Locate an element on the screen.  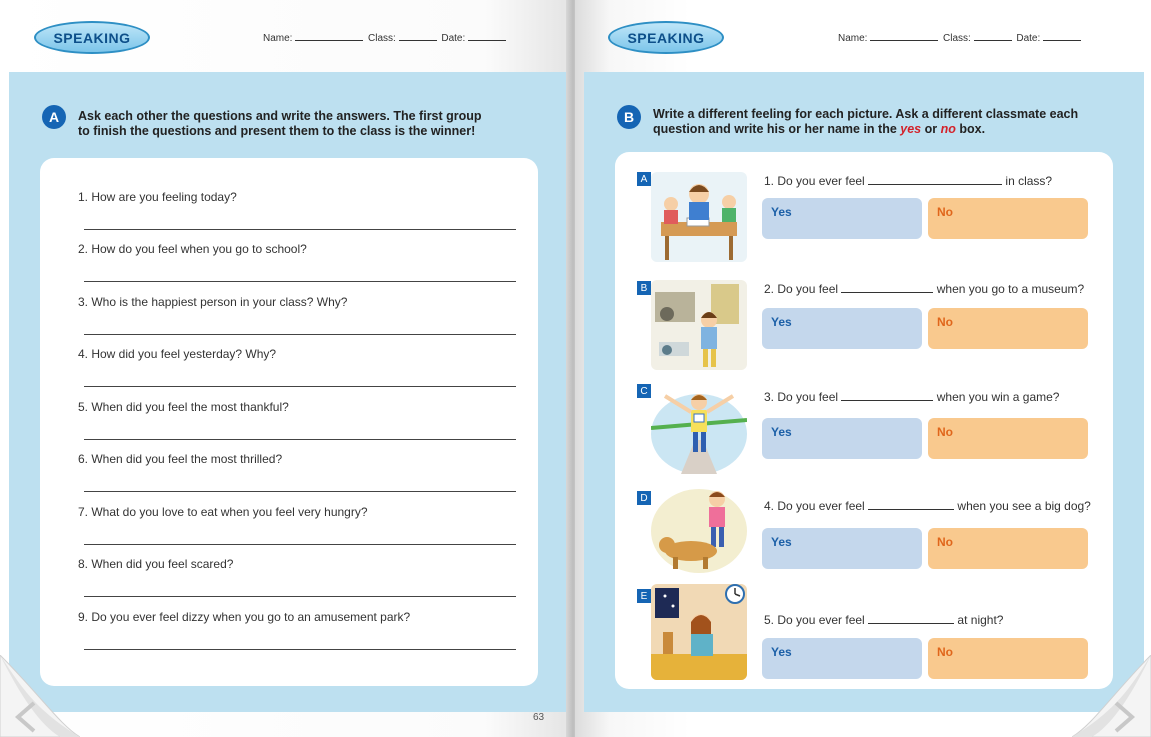
item-b-question: 2. Do you feel when you go to a museum? is located at coordinates (924, 289).